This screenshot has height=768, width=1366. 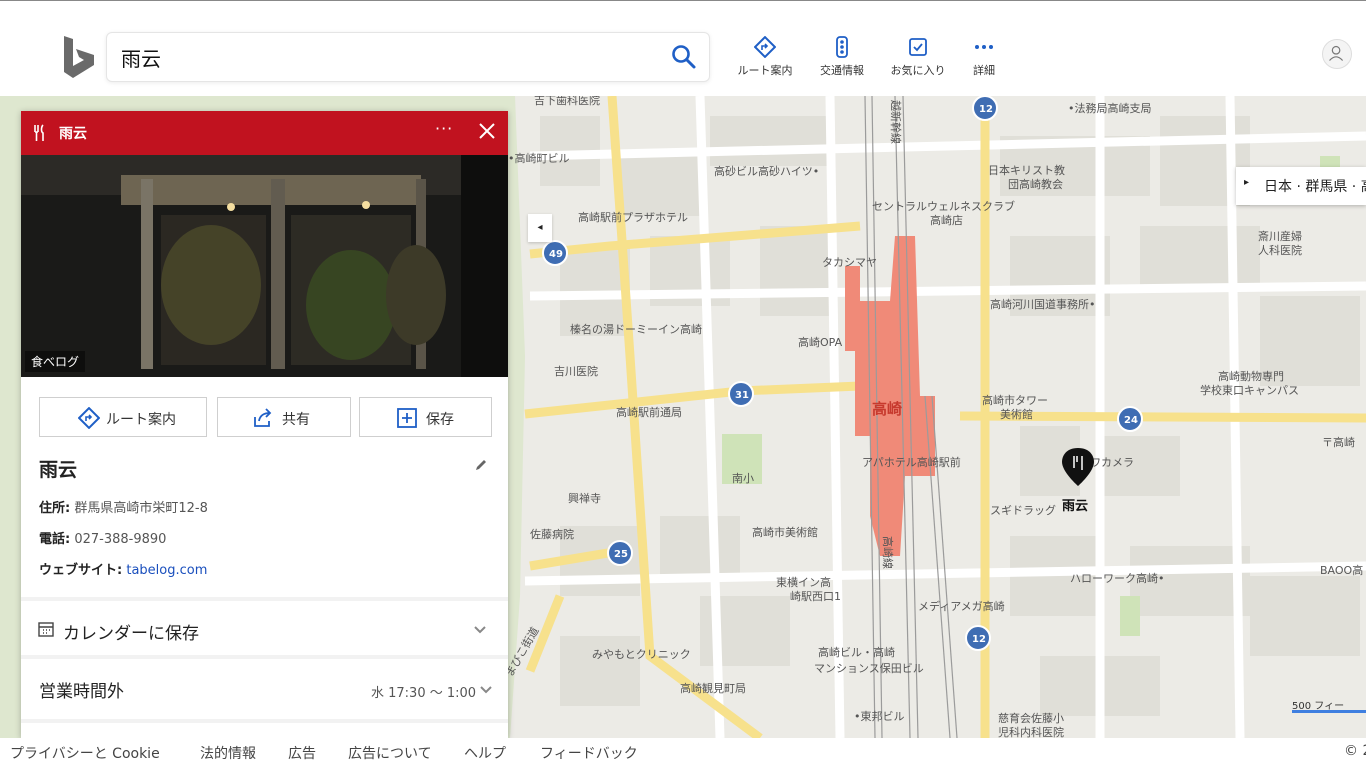 I want to click on svg-text: 団高崎教会, so click(x=1035, y=184).